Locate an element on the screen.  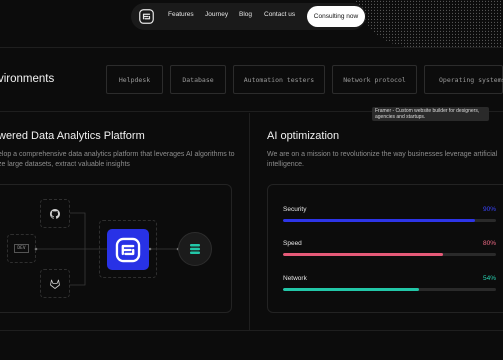
env-chip-database: Database is located at coordinates (198, 79).